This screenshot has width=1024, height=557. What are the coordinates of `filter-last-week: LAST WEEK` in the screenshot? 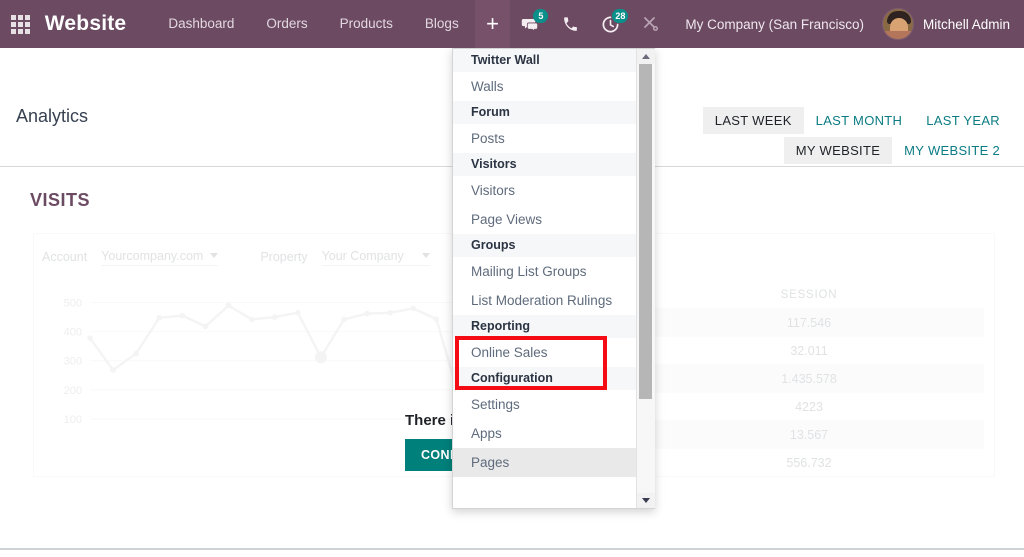 It's located at (753, 120).